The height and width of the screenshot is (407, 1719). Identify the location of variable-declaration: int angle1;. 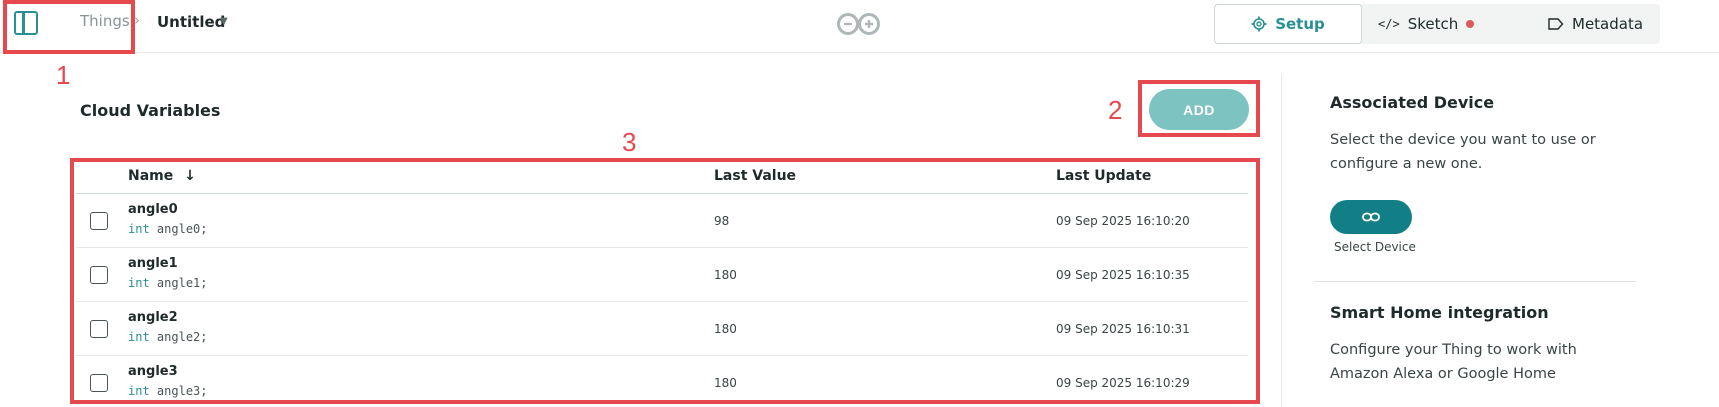
(168, 283).